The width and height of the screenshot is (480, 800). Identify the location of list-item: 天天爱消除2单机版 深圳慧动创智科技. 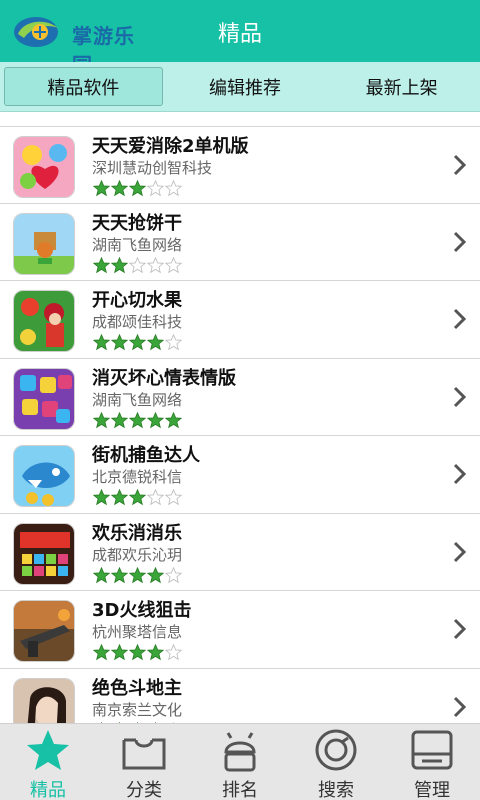
(240, 165).